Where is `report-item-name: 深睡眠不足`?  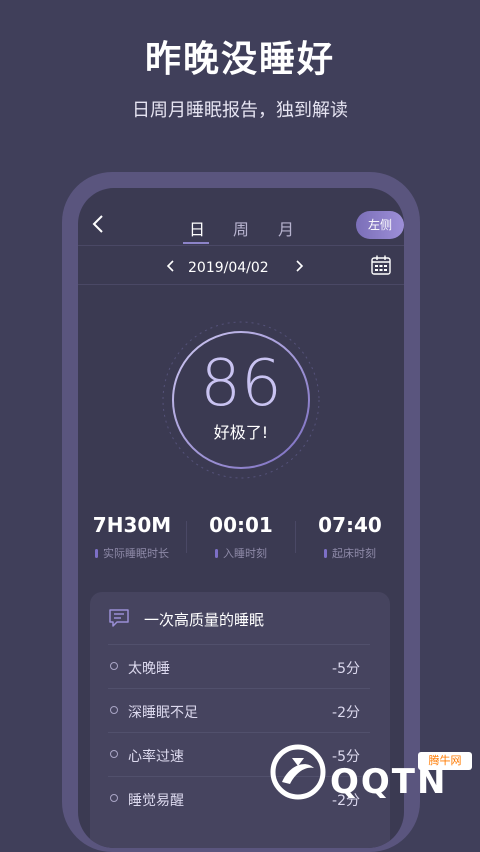
report-item-name: 深睡眠不足 is located at coordinates (163, 713).